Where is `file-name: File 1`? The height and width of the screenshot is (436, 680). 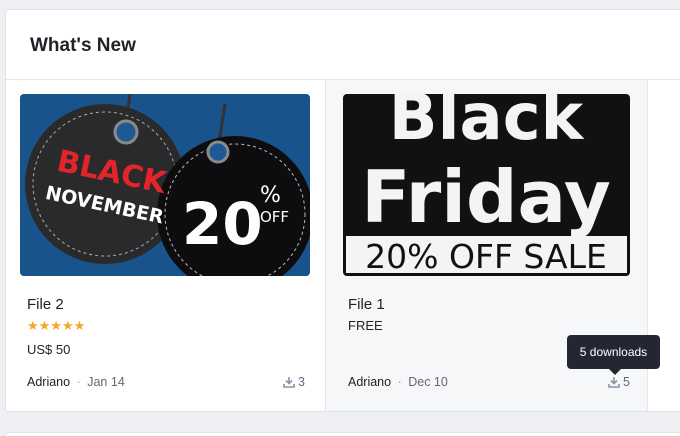 file-name: File 1 is located at coordinates (366, 304).